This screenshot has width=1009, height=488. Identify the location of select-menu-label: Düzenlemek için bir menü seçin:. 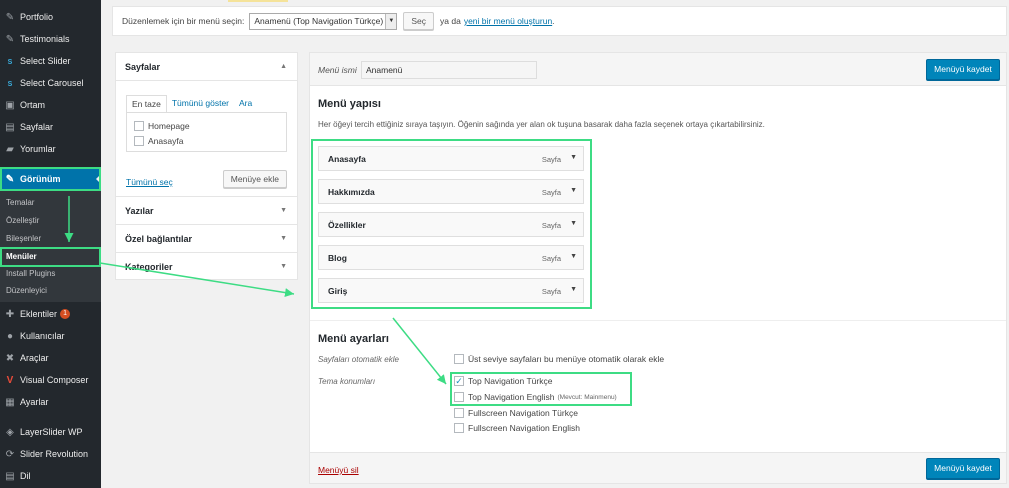
(183, 21).